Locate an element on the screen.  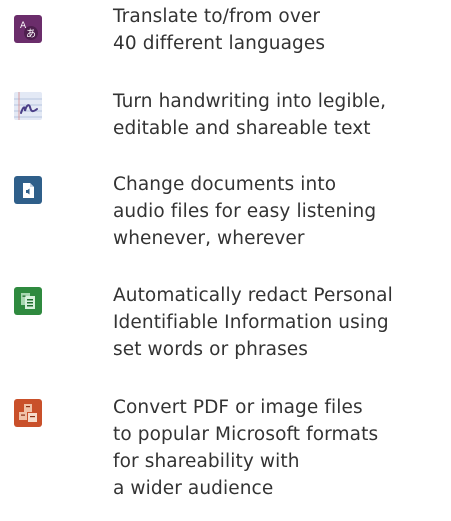
svg-text: あ is located at coordinates (31, 34).